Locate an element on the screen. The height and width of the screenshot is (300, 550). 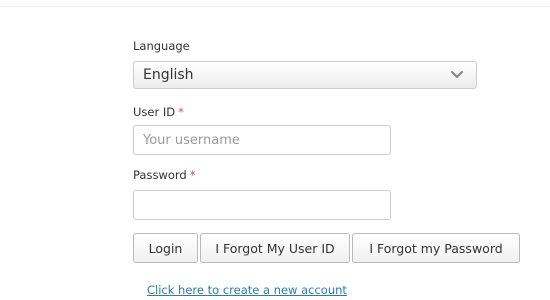
language-select-value: English is located at coordinates (168, 75).